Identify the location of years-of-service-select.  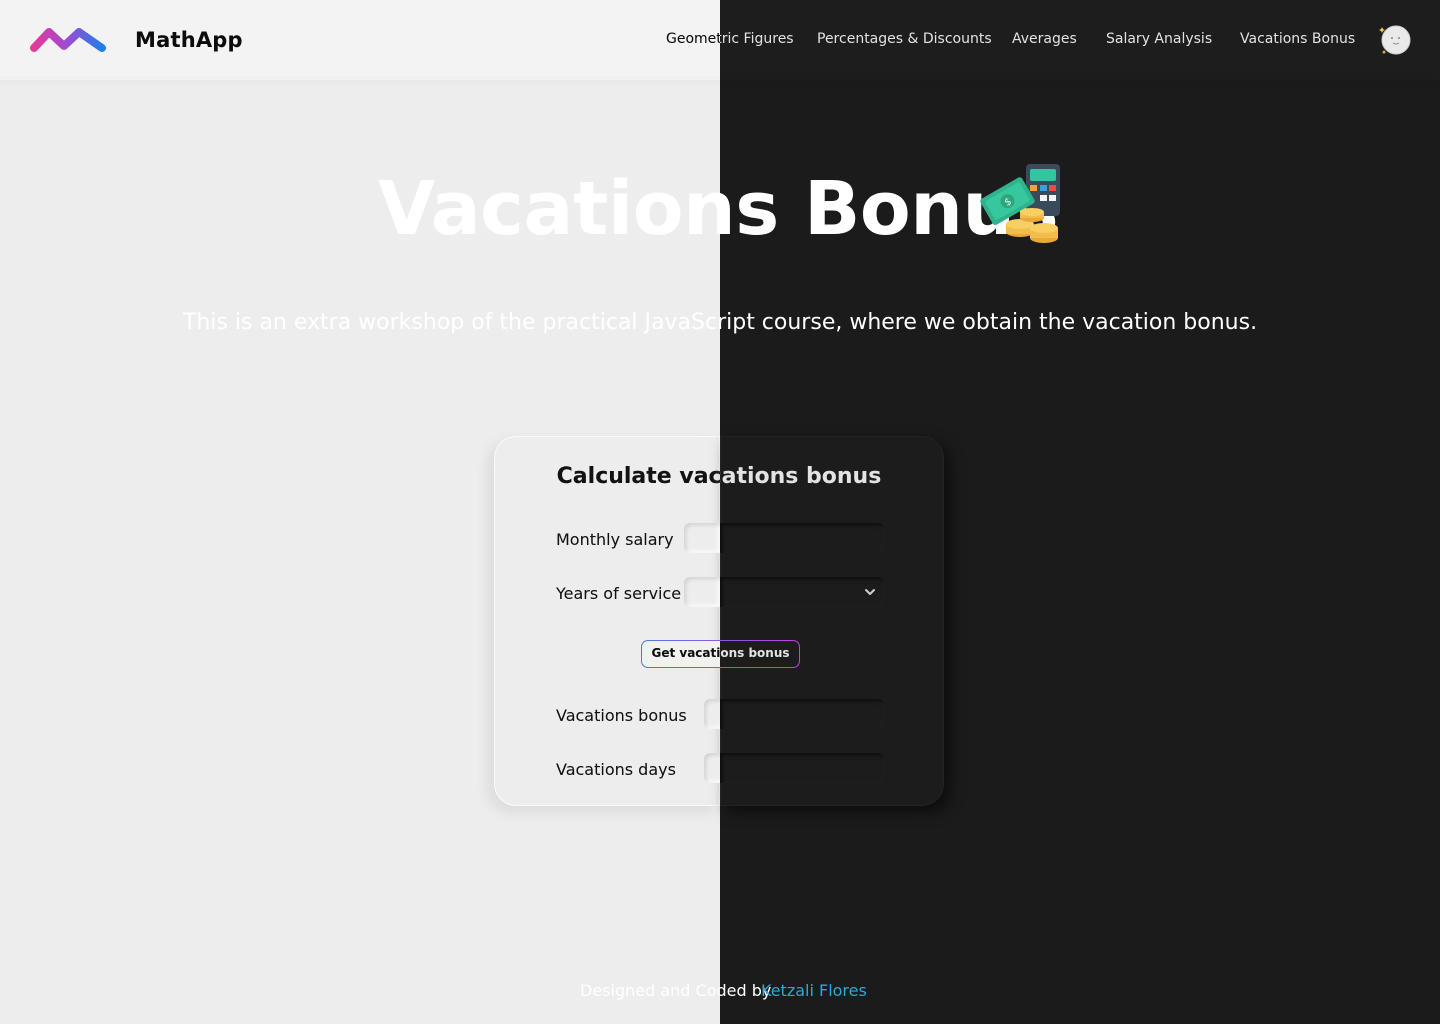
(784, 592).